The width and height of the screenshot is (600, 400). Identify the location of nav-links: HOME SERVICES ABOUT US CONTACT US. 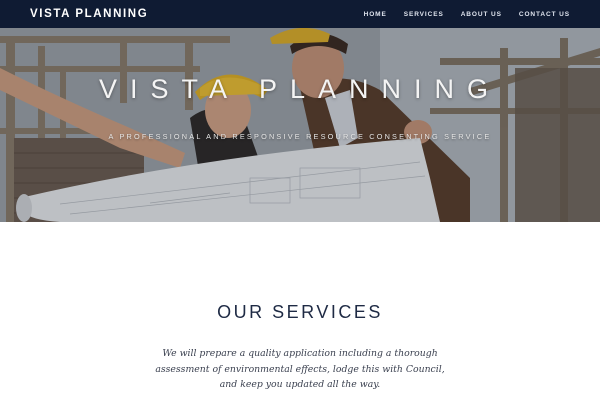
(467, 14).